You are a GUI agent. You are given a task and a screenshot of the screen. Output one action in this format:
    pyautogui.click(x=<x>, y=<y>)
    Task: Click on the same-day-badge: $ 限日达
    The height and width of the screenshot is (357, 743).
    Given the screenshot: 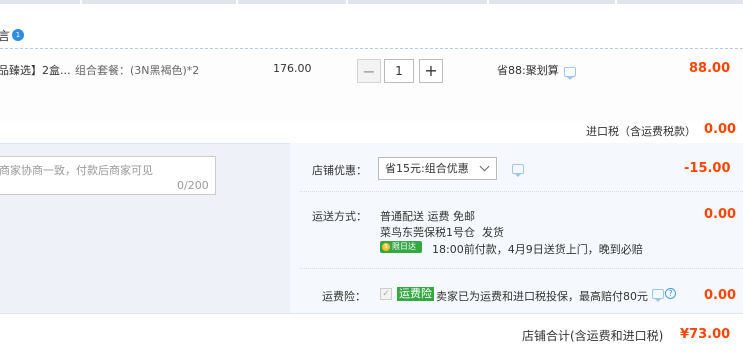 What is the action you would take?
    pyautogui.click(x=401, y=247)
    